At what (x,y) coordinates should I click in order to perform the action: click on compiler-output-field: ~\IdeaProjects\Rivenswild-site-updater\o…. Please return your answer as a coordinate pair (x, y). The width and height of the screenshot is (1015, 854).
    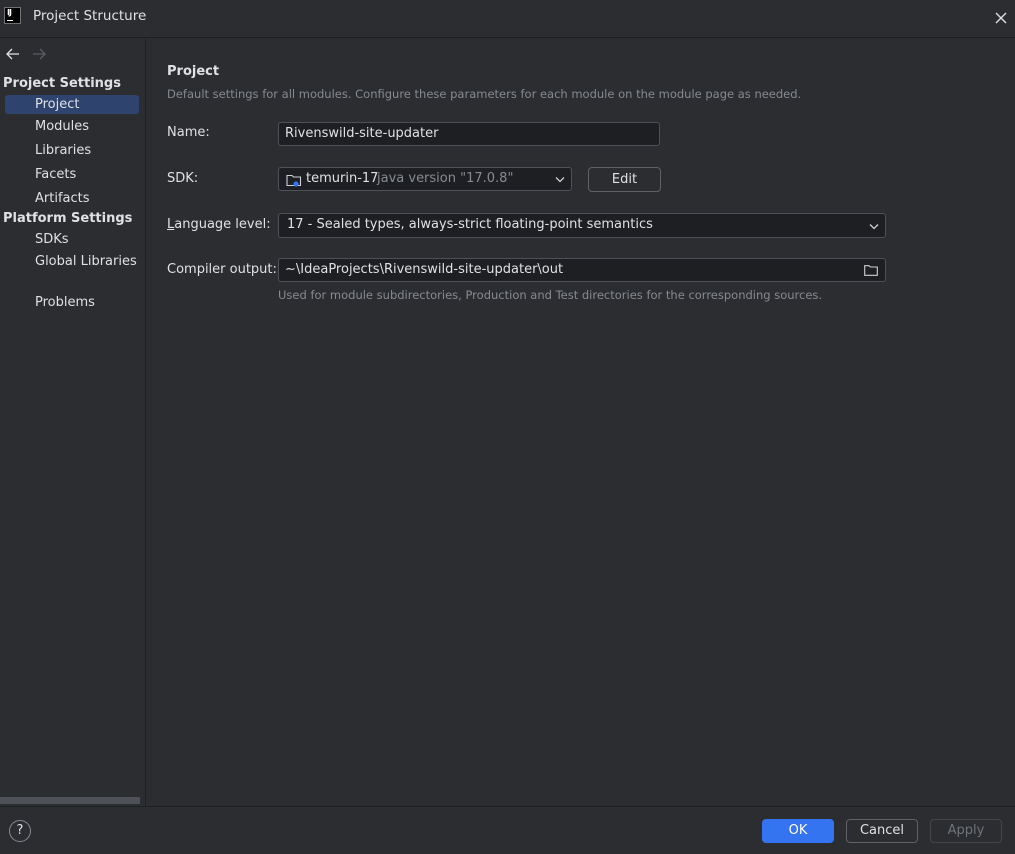
    Looking at the image, I should click on (582, 270).